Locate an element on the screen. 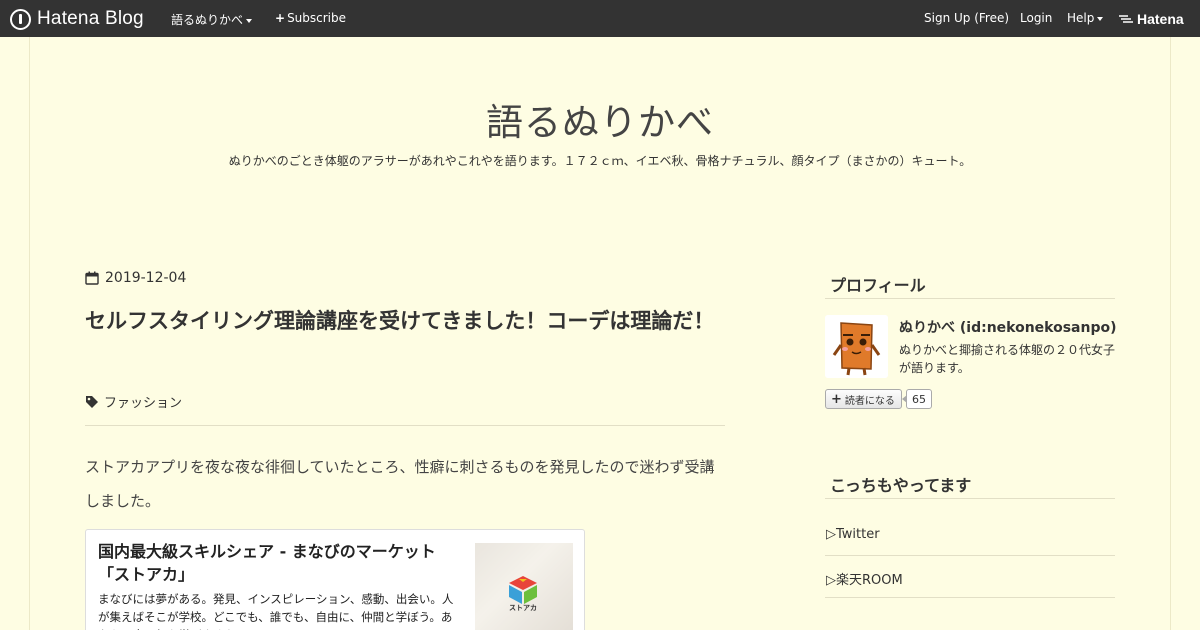 This screenshot has width=1200, height=630. sidebar-link-twitter: ▷Twitter is located at coordinates (853, 534).